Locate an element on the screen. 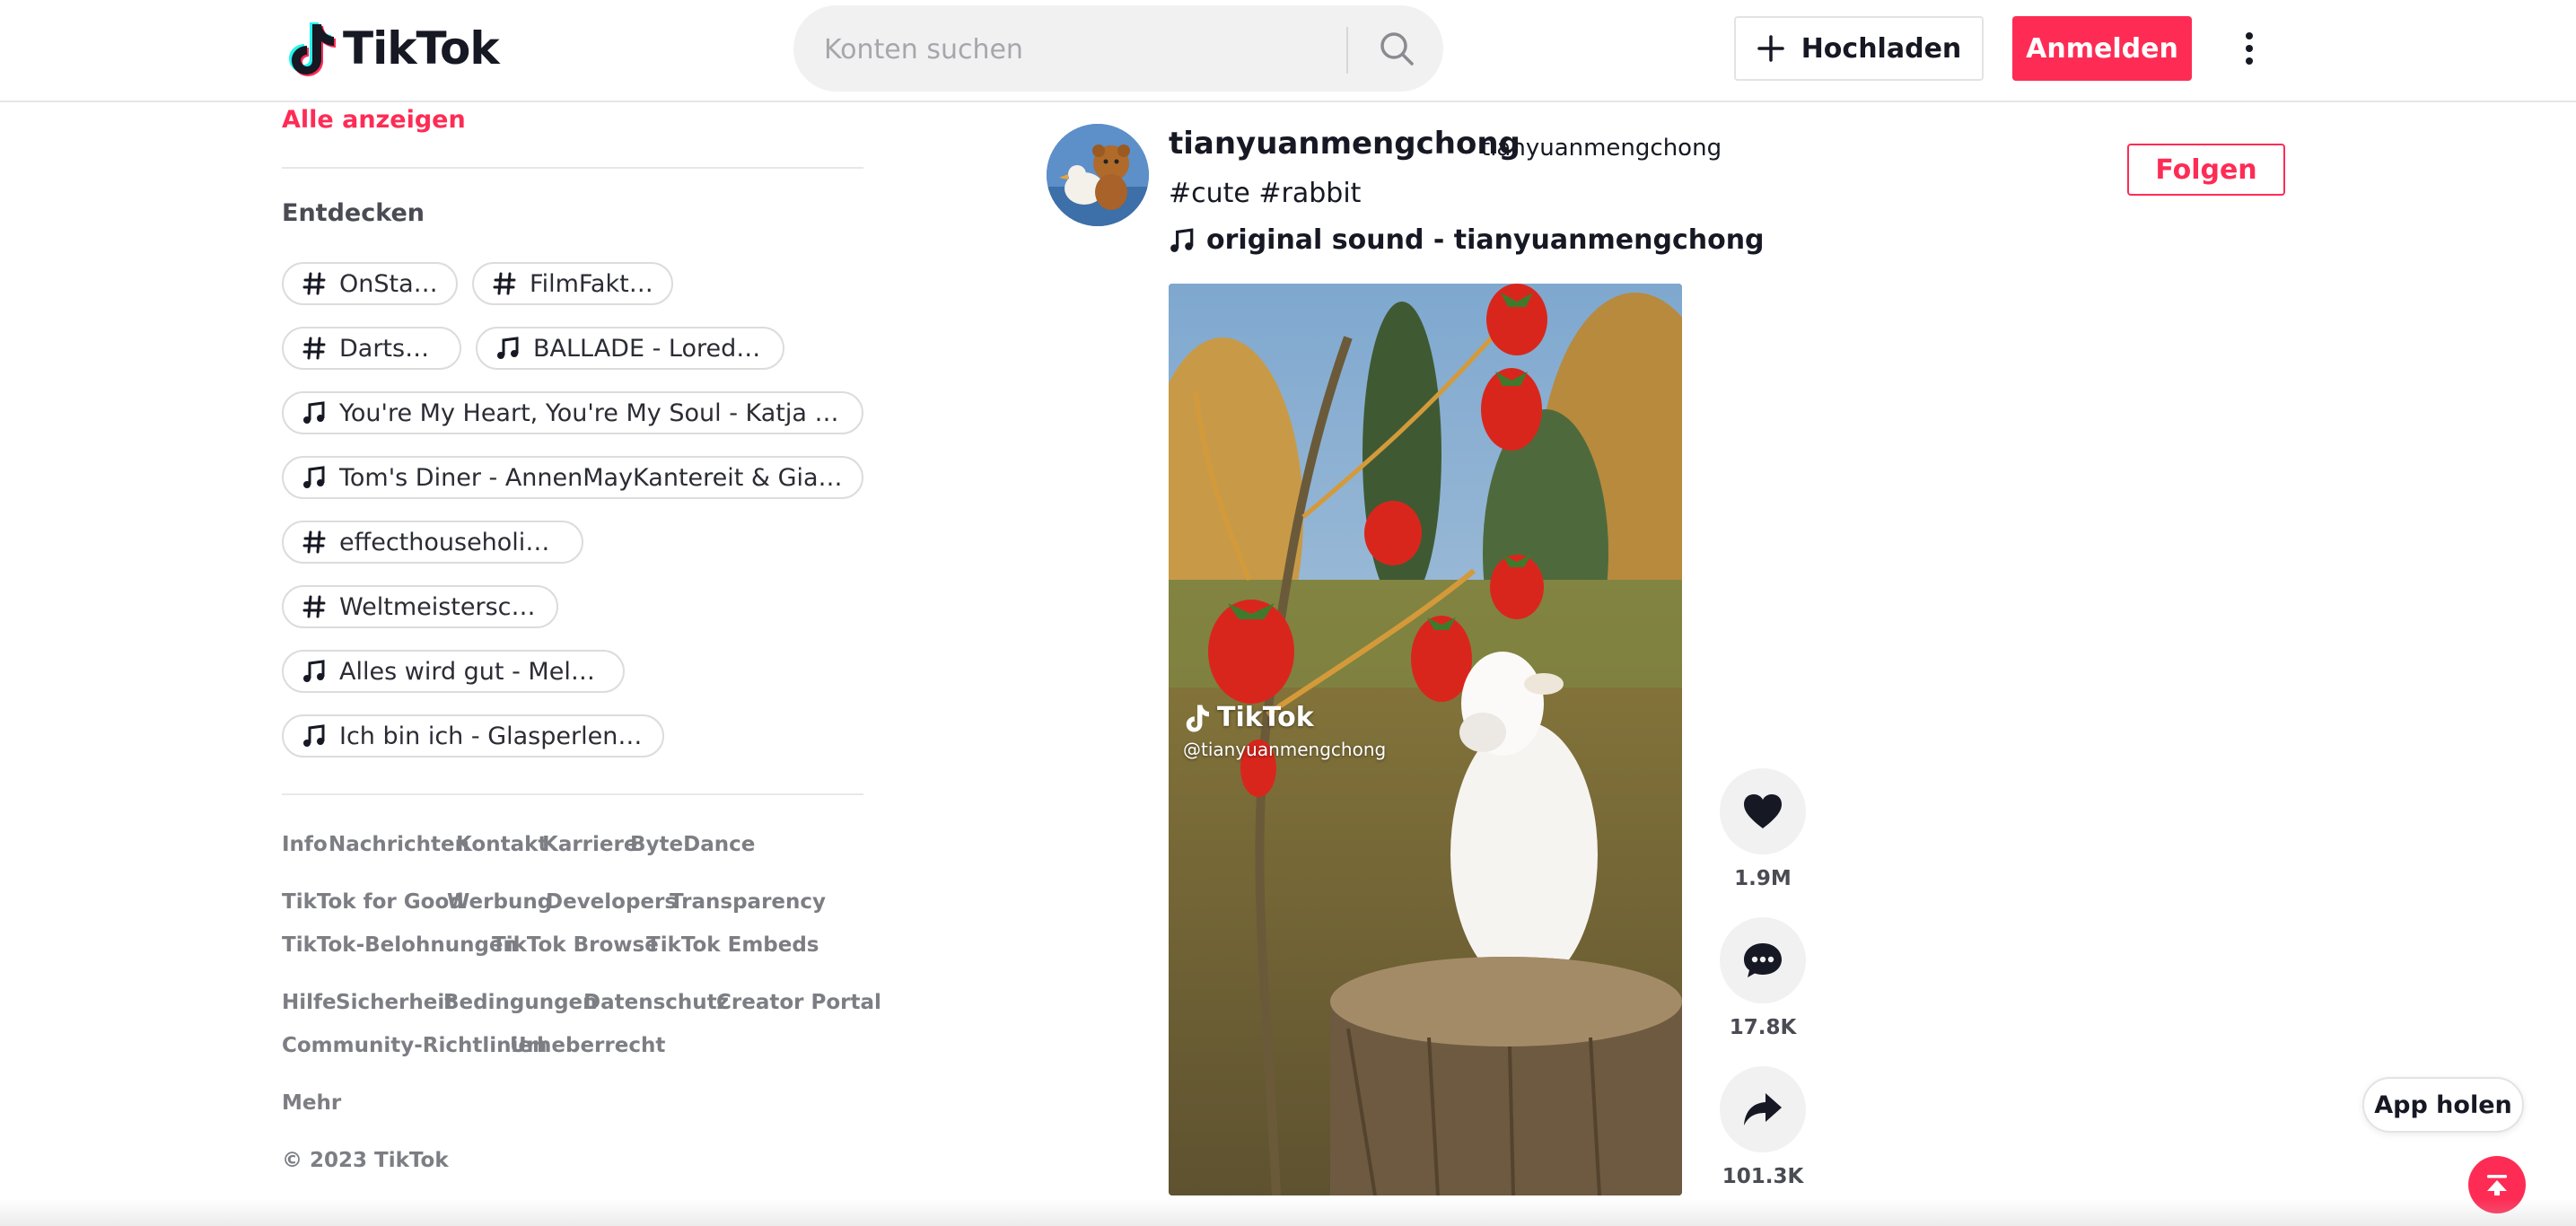 The image size is (2576, 1226). footer-link: Developers is located at coordinates (611, 902).